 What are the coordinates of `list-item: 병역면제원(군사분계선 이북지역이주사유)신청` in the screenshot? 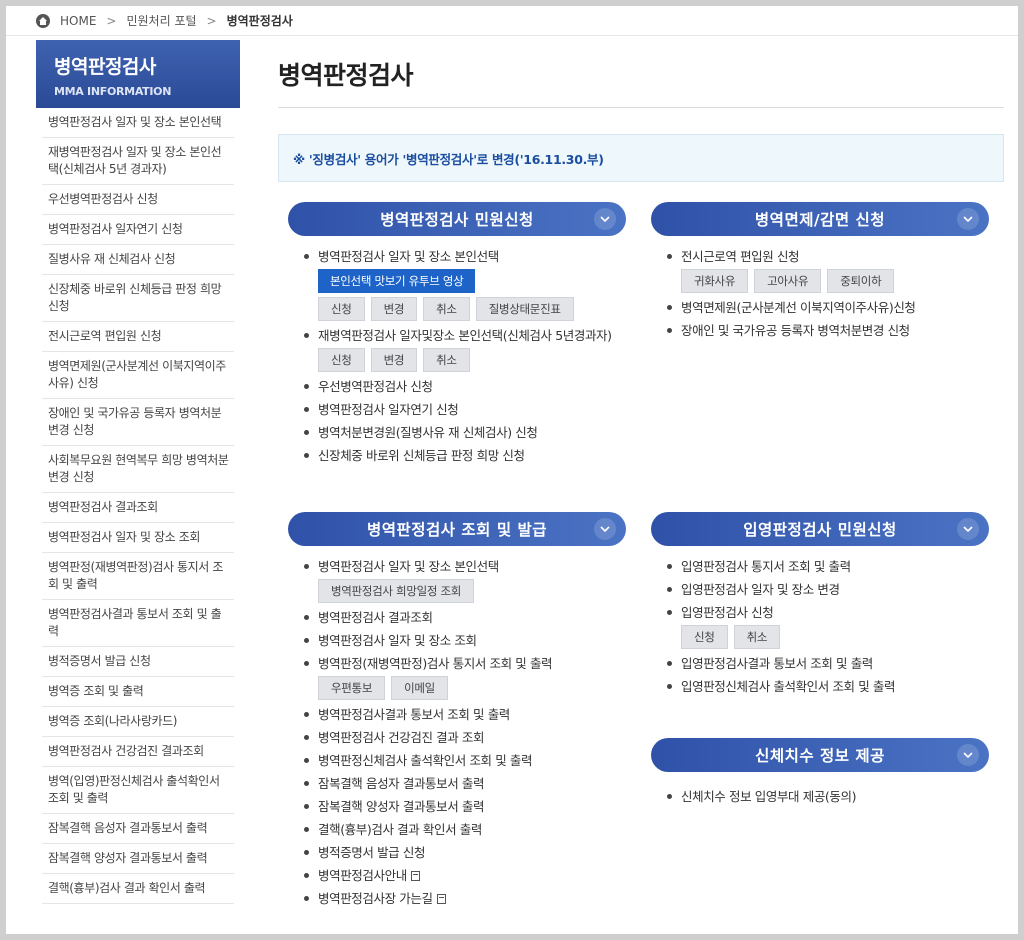 It's located at (828, 307).